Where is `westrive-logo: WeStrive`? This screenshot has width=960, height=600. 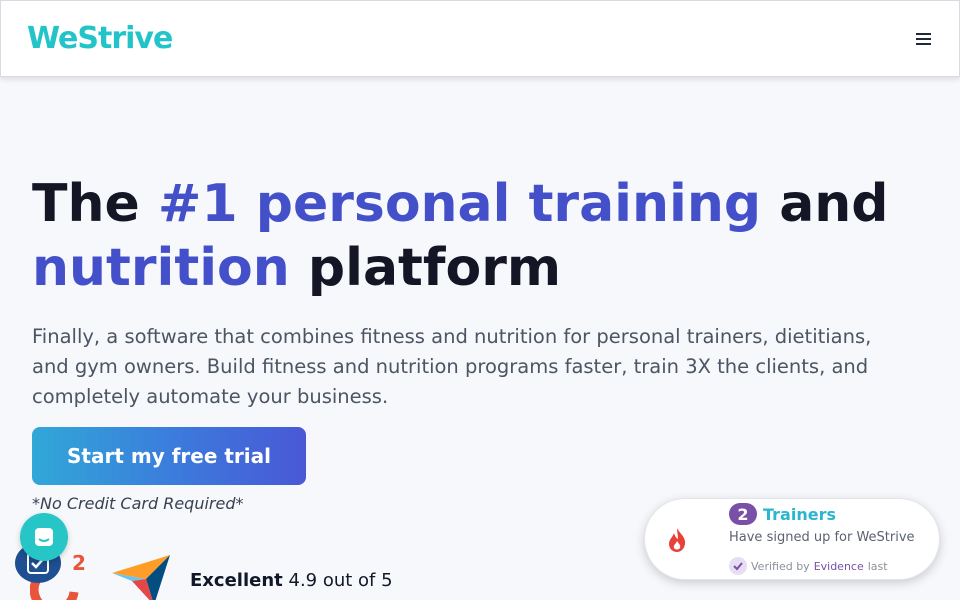 westrive-logo: WeStrive is located at coordinates (100, 38).